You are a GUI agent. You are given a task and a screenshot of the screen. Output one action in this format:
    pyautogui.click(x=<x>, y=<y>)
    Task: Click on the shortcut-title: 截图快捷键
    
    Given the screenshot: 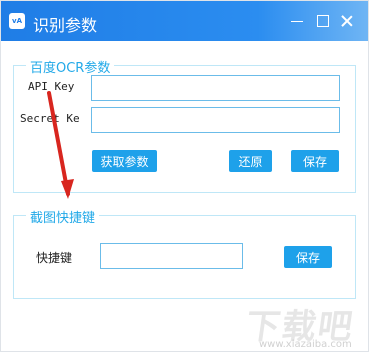 What is the action you would take?
    pyautogui.click(x=63, y=216)
    